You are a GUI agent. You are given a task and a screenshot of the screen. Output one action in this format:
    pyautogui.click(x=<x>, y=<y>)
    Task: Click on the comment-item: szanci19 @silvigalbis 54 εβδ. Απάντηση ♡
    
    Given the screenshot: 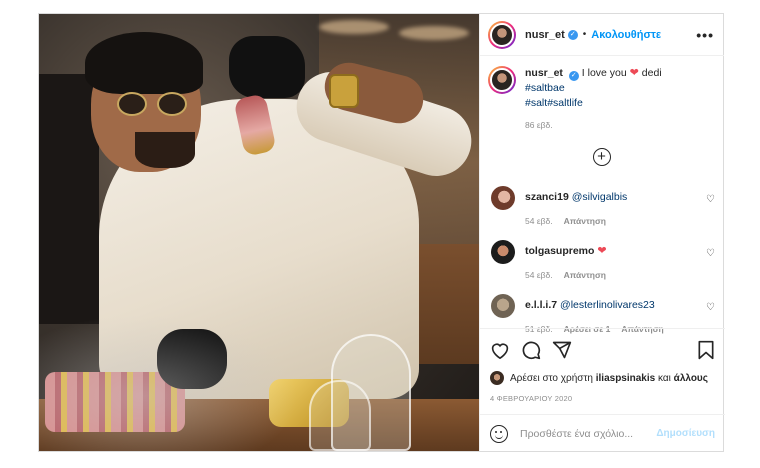 What is the action you would take?
    pyautogui.click(x=601, y=207)
    